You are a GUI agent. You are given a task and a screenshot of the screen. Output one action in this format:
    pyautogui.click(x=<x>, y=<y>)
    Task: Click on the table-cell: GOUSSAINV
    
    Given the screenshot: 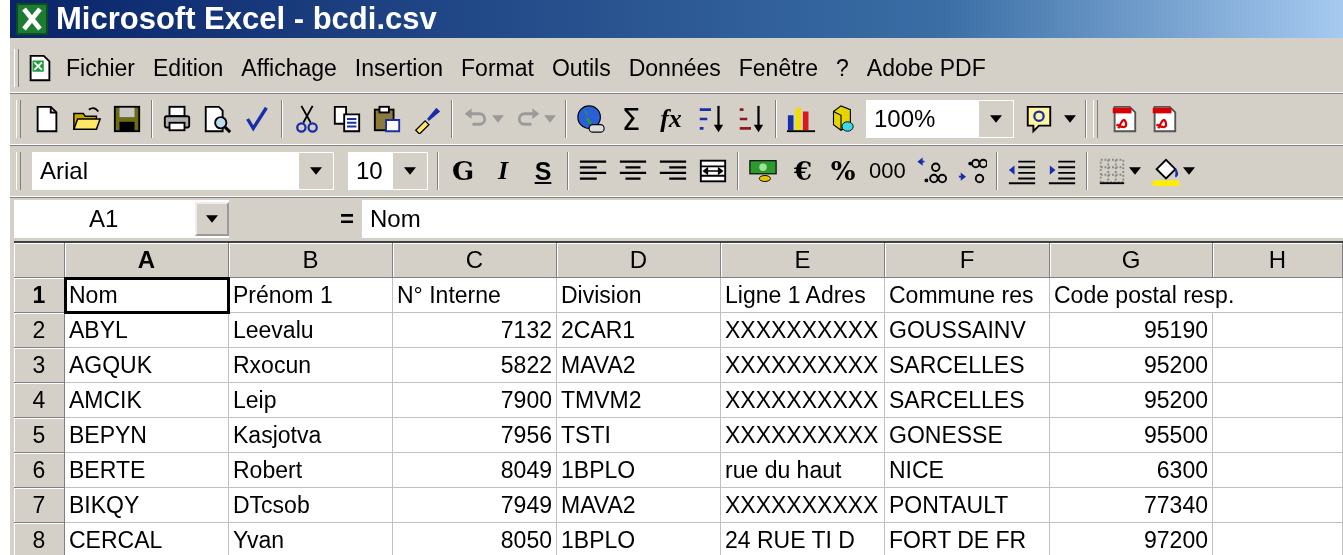 What is the action you would take?
    pyautogui.click(x=967, y=330)
    